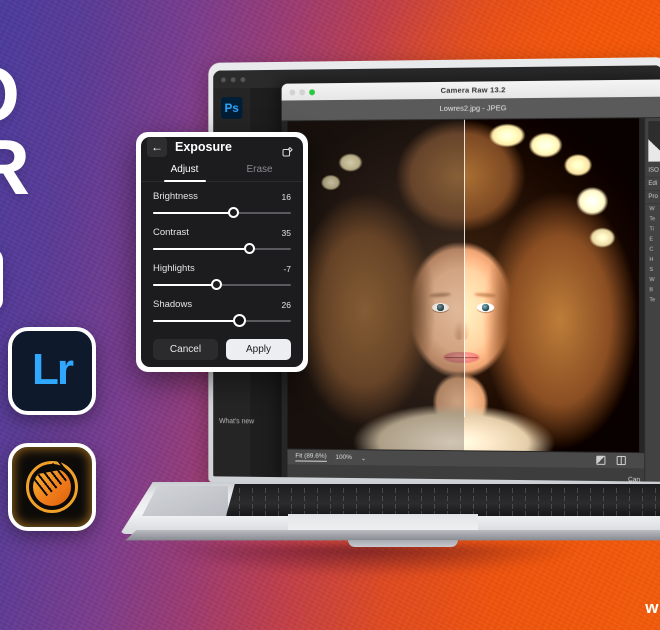 The height and width of the screenshot is (630, 660). I want to click on portrait-after, so click(552, 285).